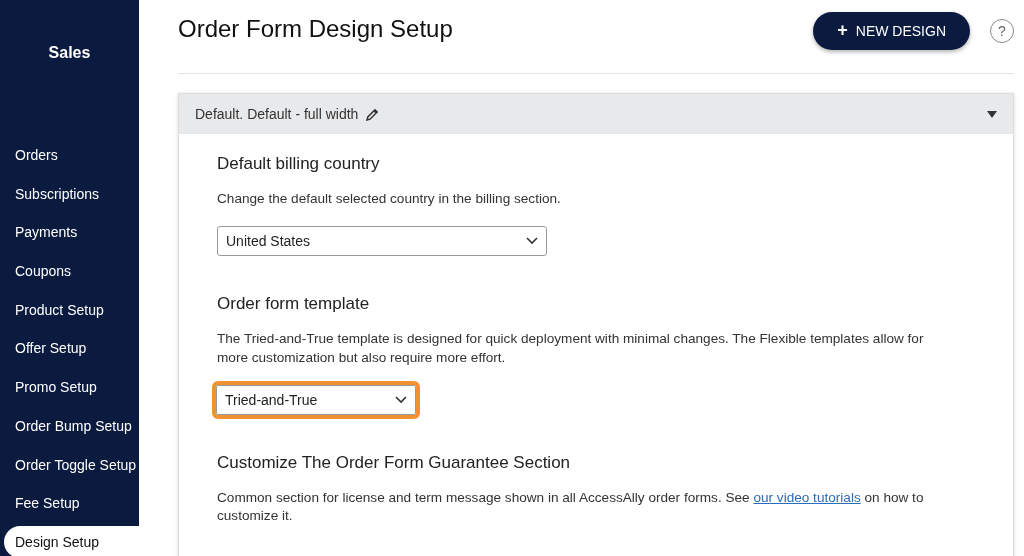  Describe the element at coordinates (571, 507) in the screenshot. I see `section-description: Common section for license and term message shown in all AccessAlly order forms. See our video tutorials on how to customize it.` at that location.